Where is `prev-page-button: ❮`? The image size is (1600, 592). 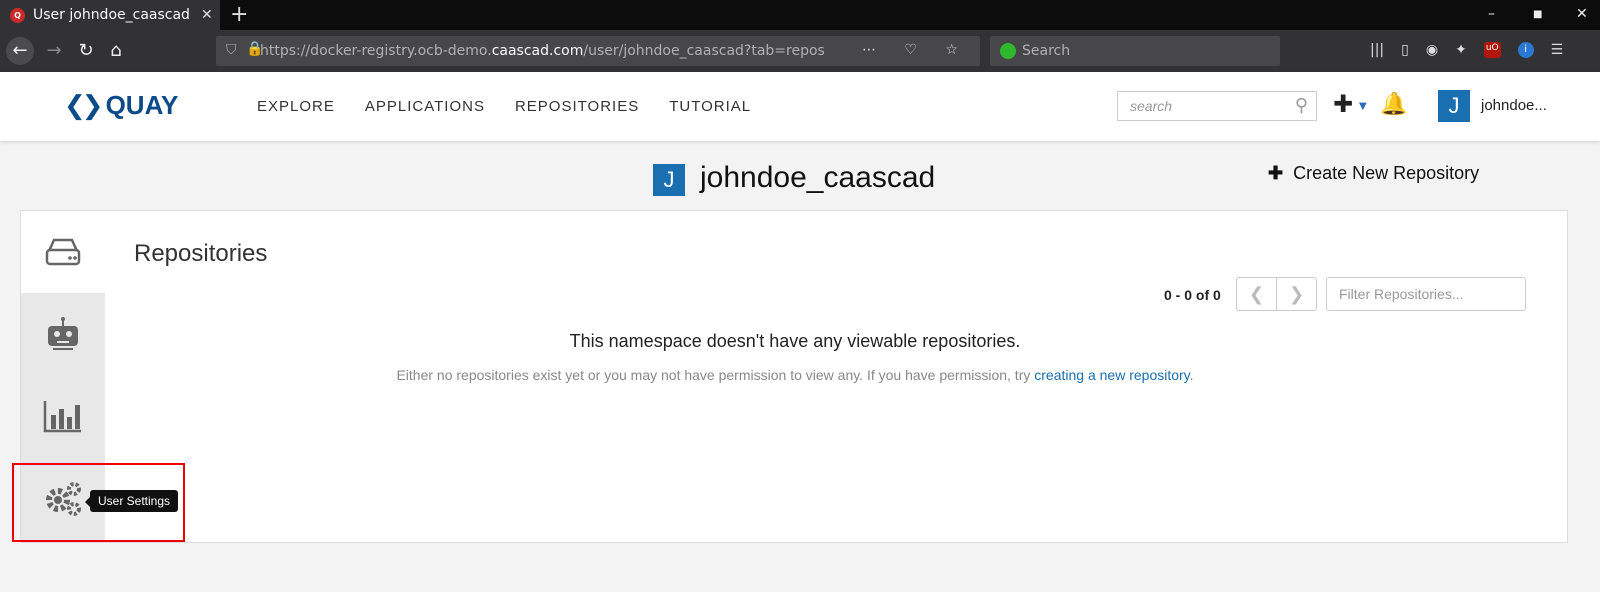
prev-page-button: ❮ is located at coordinates (1256, 294).